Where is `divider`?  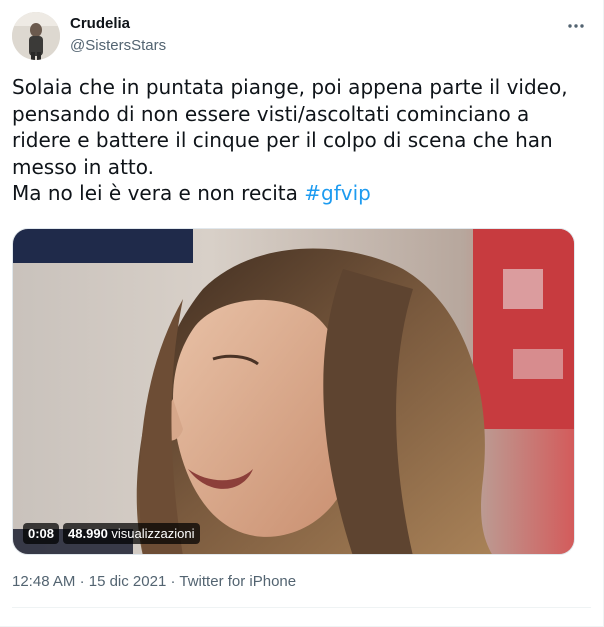 divider is located at coordinates (301, 607).